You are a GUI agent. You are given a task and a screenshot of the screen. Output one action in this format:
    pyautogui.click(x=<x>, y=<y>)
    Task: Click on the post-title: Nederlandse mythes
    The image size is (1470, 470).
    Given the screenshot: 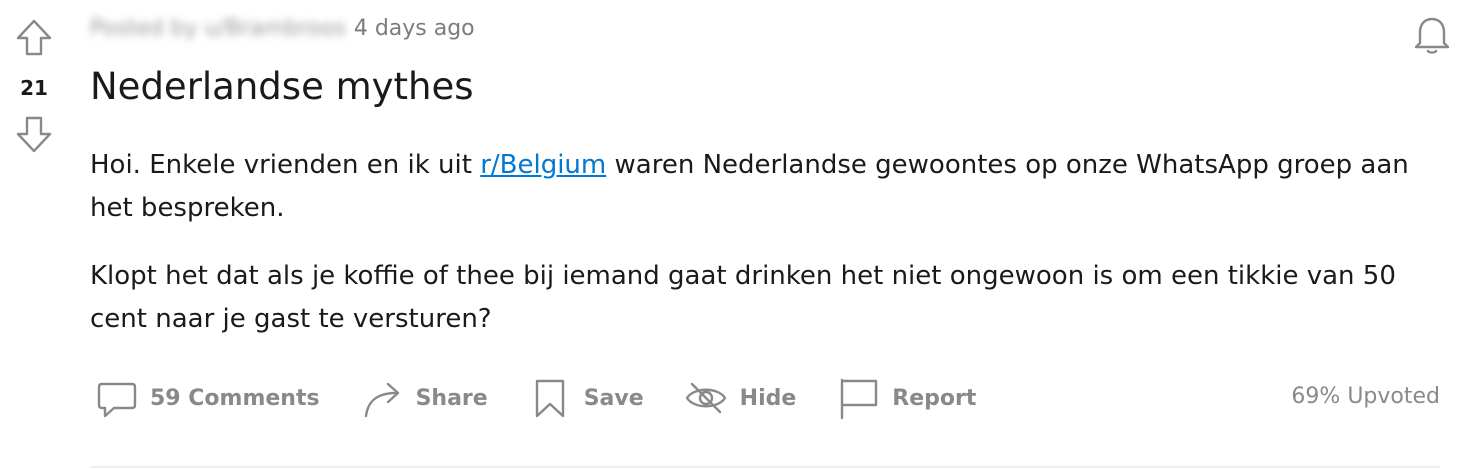 What is the action you would take?
    pyautogui.click(x=282, y=87)
    